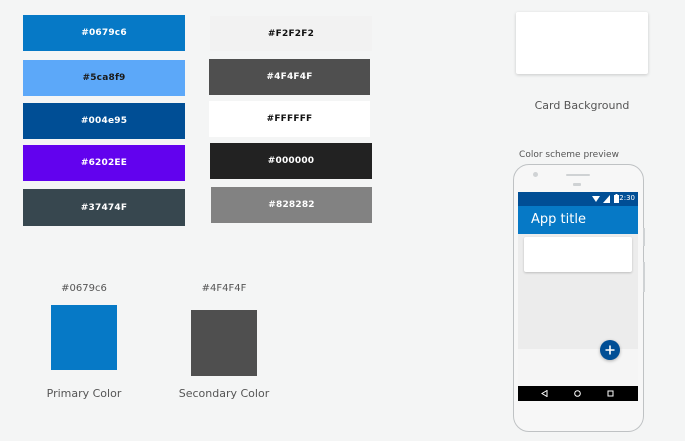  I want to click on swatch-6202ee: #6202EE, so click(104, 163).